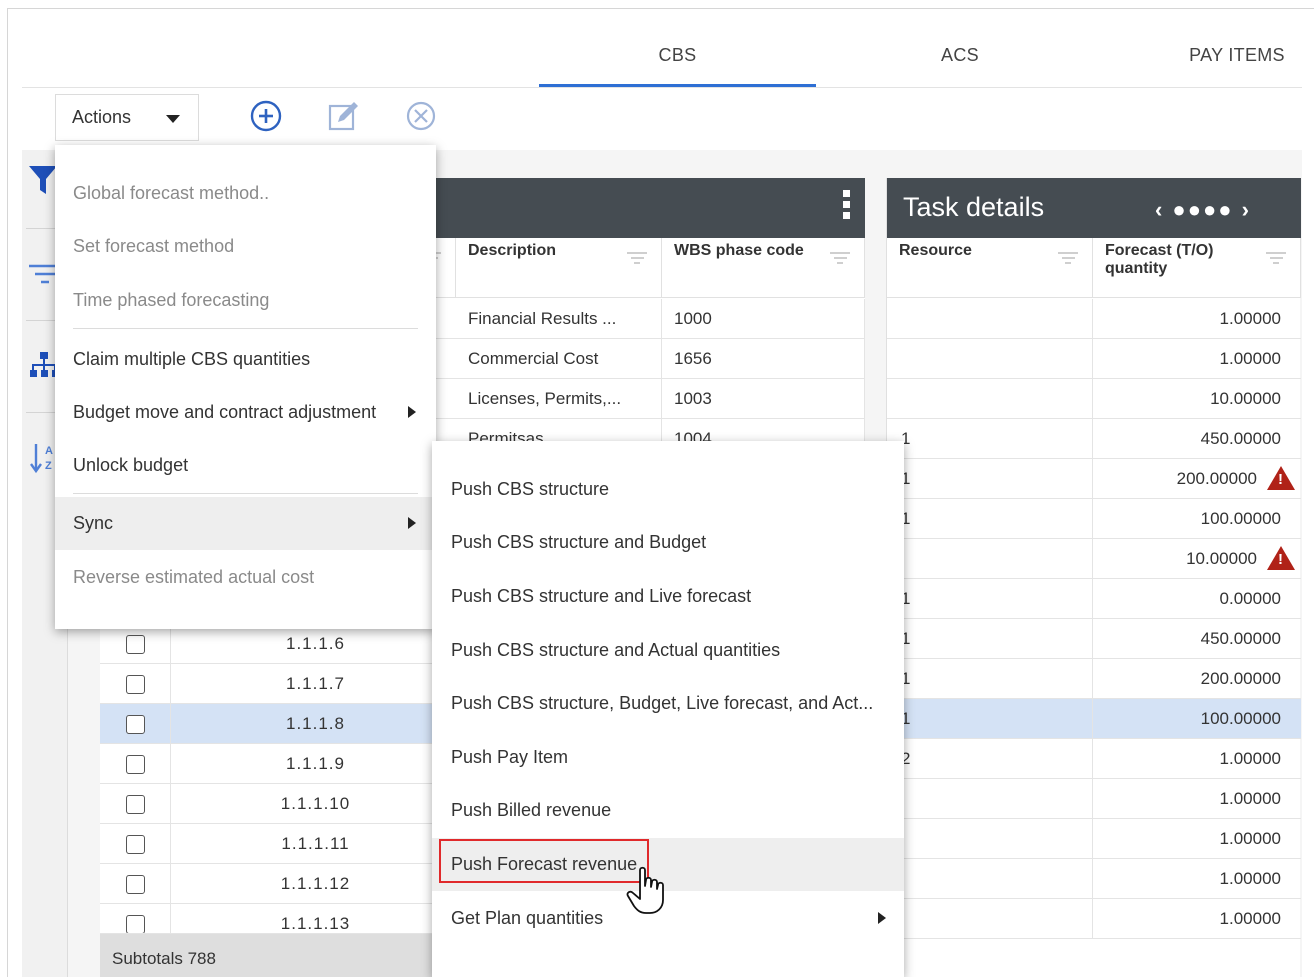 Image resolution: width=1314 pixels, height=977 pixels. I want to click on submenu-item-push-cbs-structure-live-forecast: Push CBS structure and Live forecast, so click(668, 596).